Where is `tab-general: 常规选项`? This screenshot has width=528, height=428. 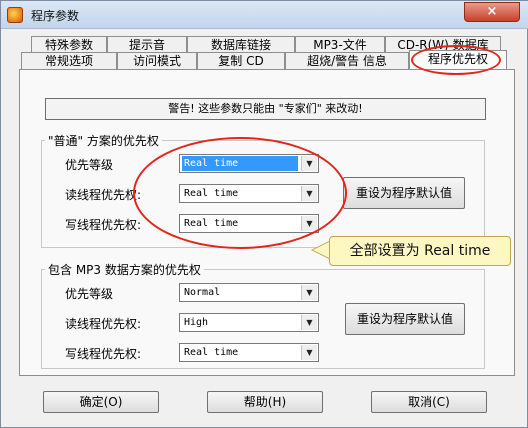
tab-general: 常规选项 is located at coordinates (69, 60).